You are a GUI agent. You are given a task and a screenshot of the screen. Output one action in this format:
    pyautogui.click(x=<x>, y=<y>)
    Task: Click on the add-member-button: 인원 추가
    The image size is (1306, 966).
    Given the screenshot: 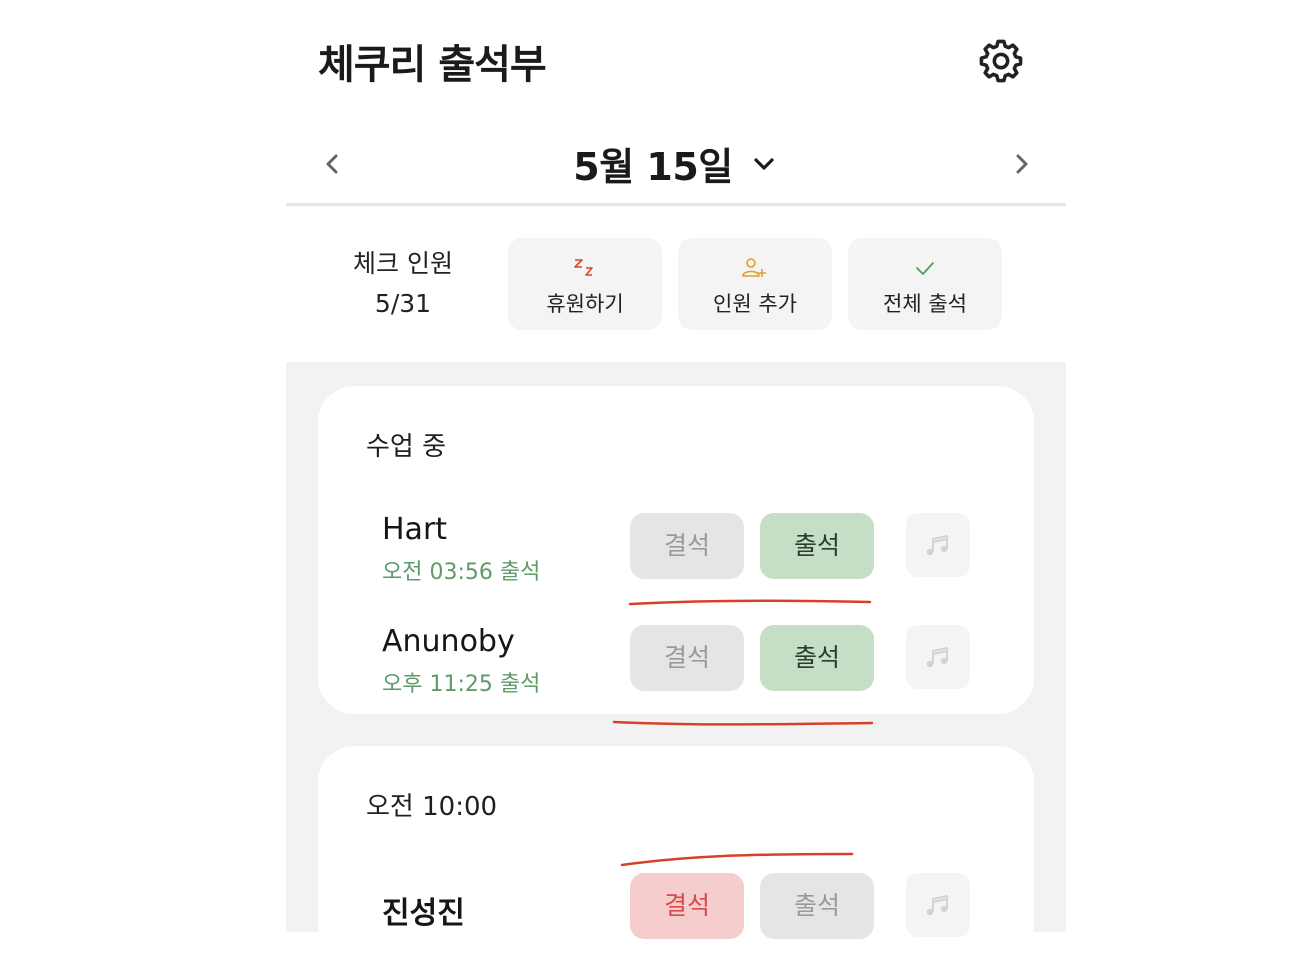 What is the action you would take?
    pyautogui.click(x=755, y=284)
    